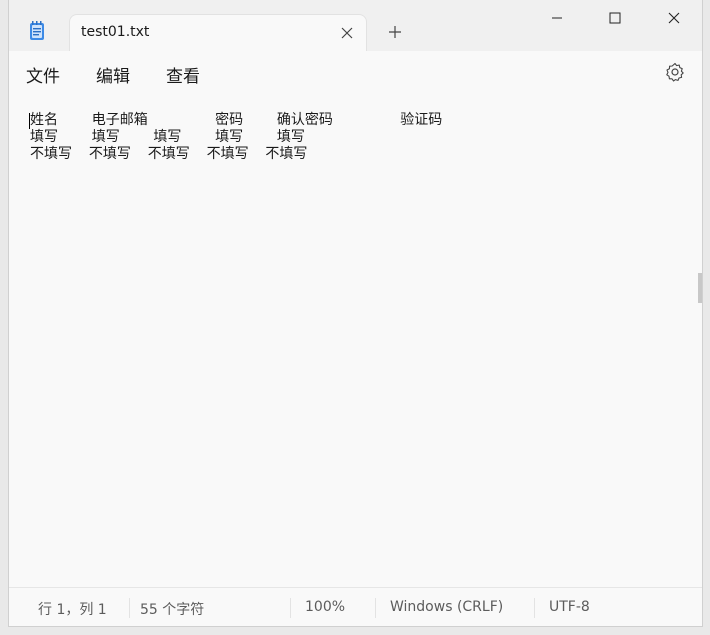 The height and width of the screenshot is (635, 710). I want to click on minimize-icon, so click(557, 18).